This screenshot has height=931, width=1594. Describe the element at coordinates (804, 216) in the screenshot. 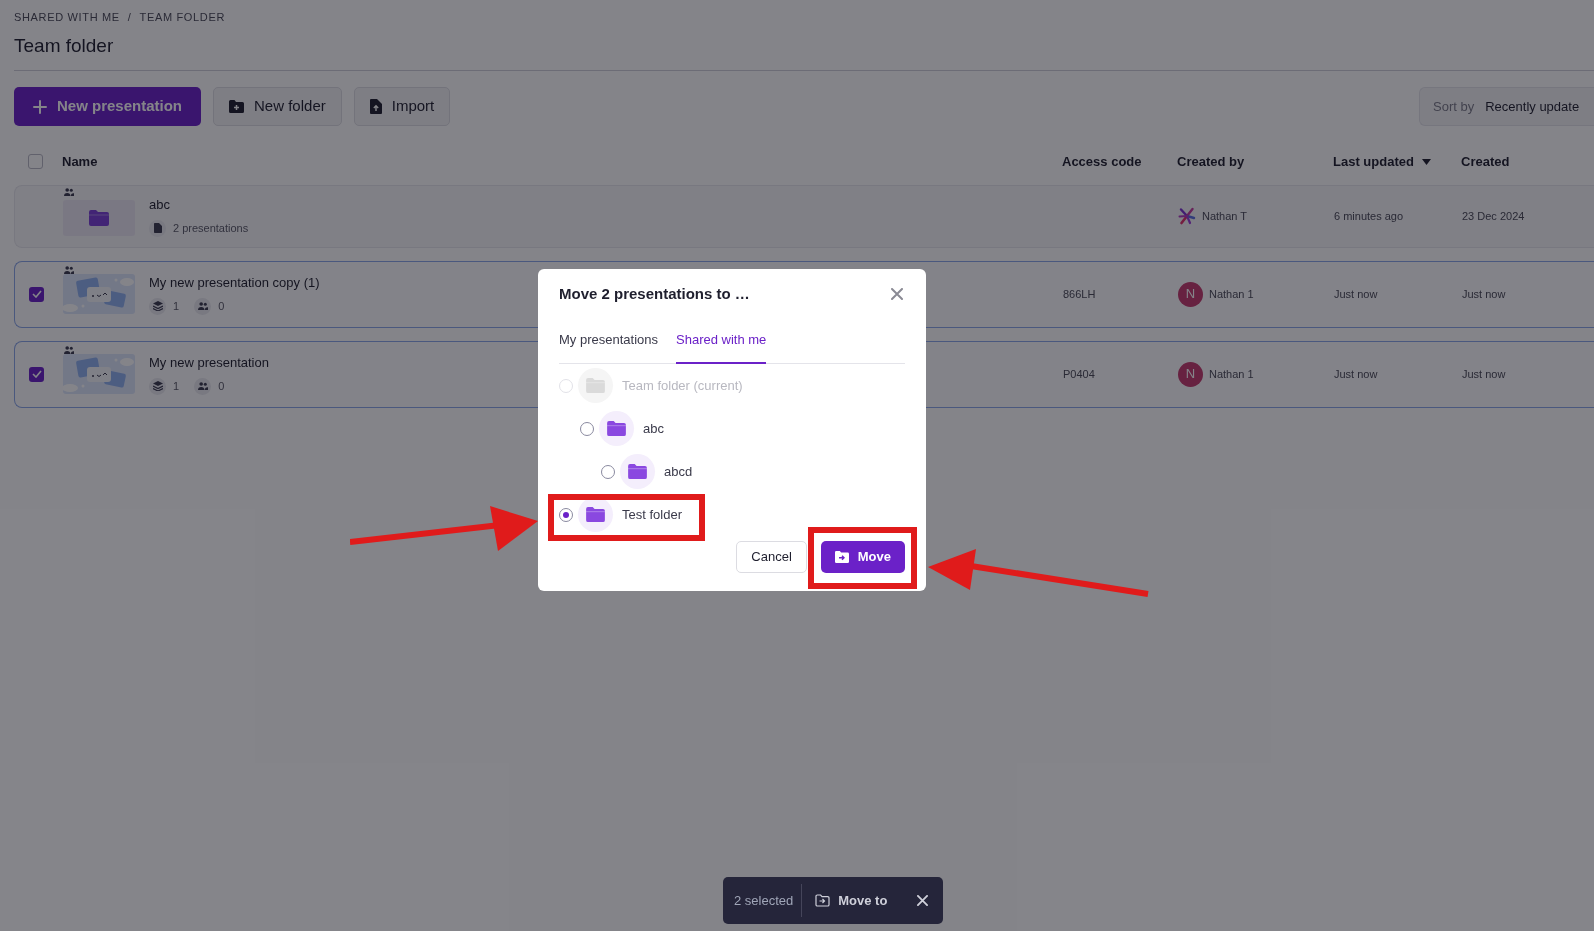

I see `table-row: abc 2 presentations Nathan T 6 minutes ago 23 Dec 2024` at that location.